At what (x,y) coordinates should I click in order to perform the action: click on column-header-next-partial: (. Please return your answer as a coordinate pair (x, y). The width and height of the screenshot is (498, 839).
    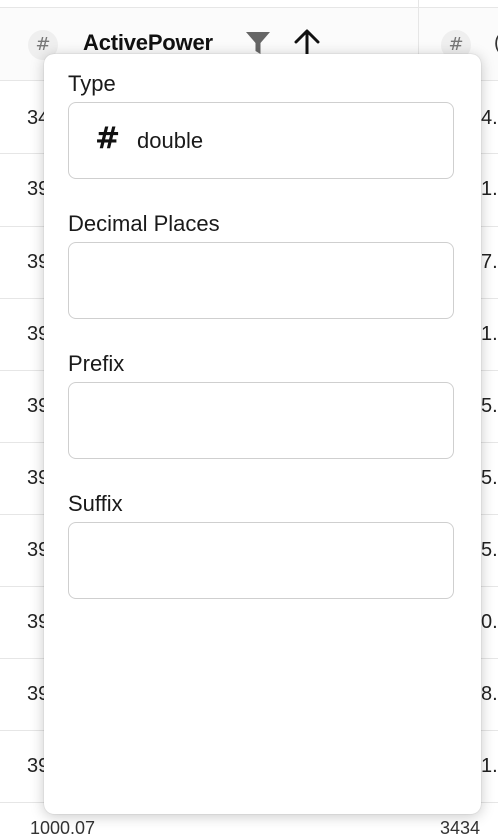
    Looking at the image, I should click on (496, 43).